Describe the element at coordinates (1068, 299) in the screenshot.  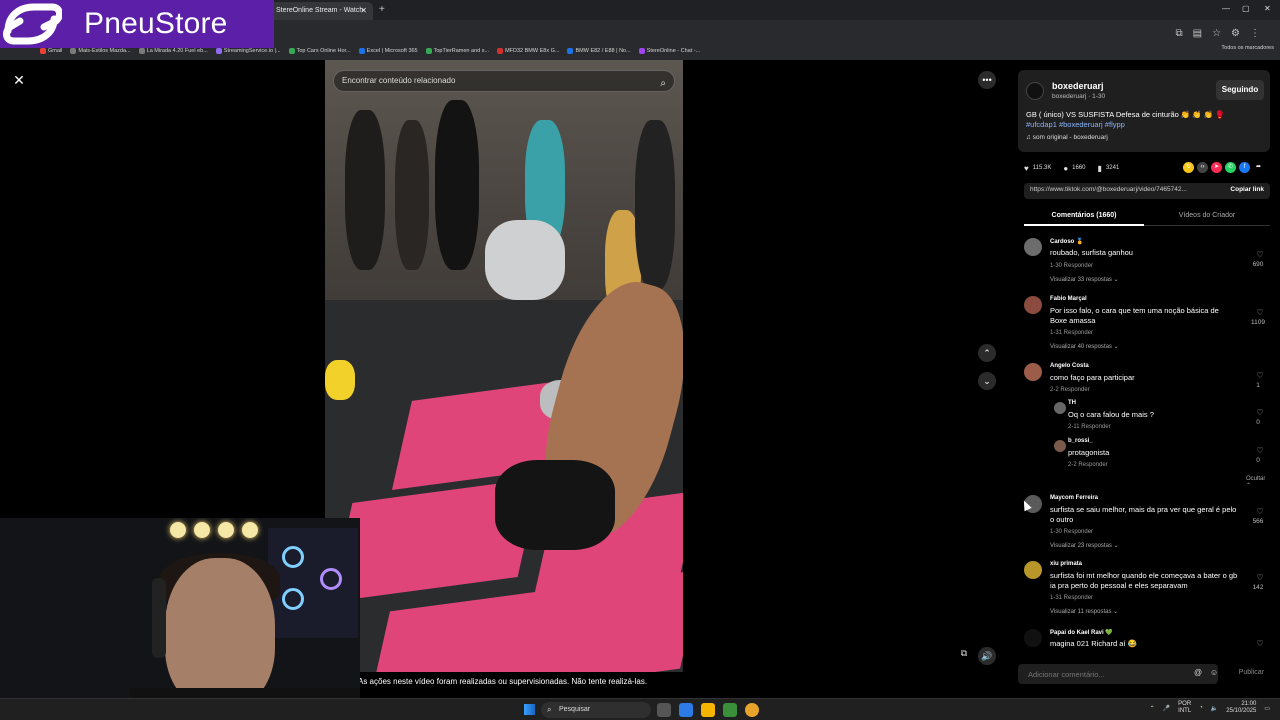
I see `comment-username: Fabio Marçal` at that location.